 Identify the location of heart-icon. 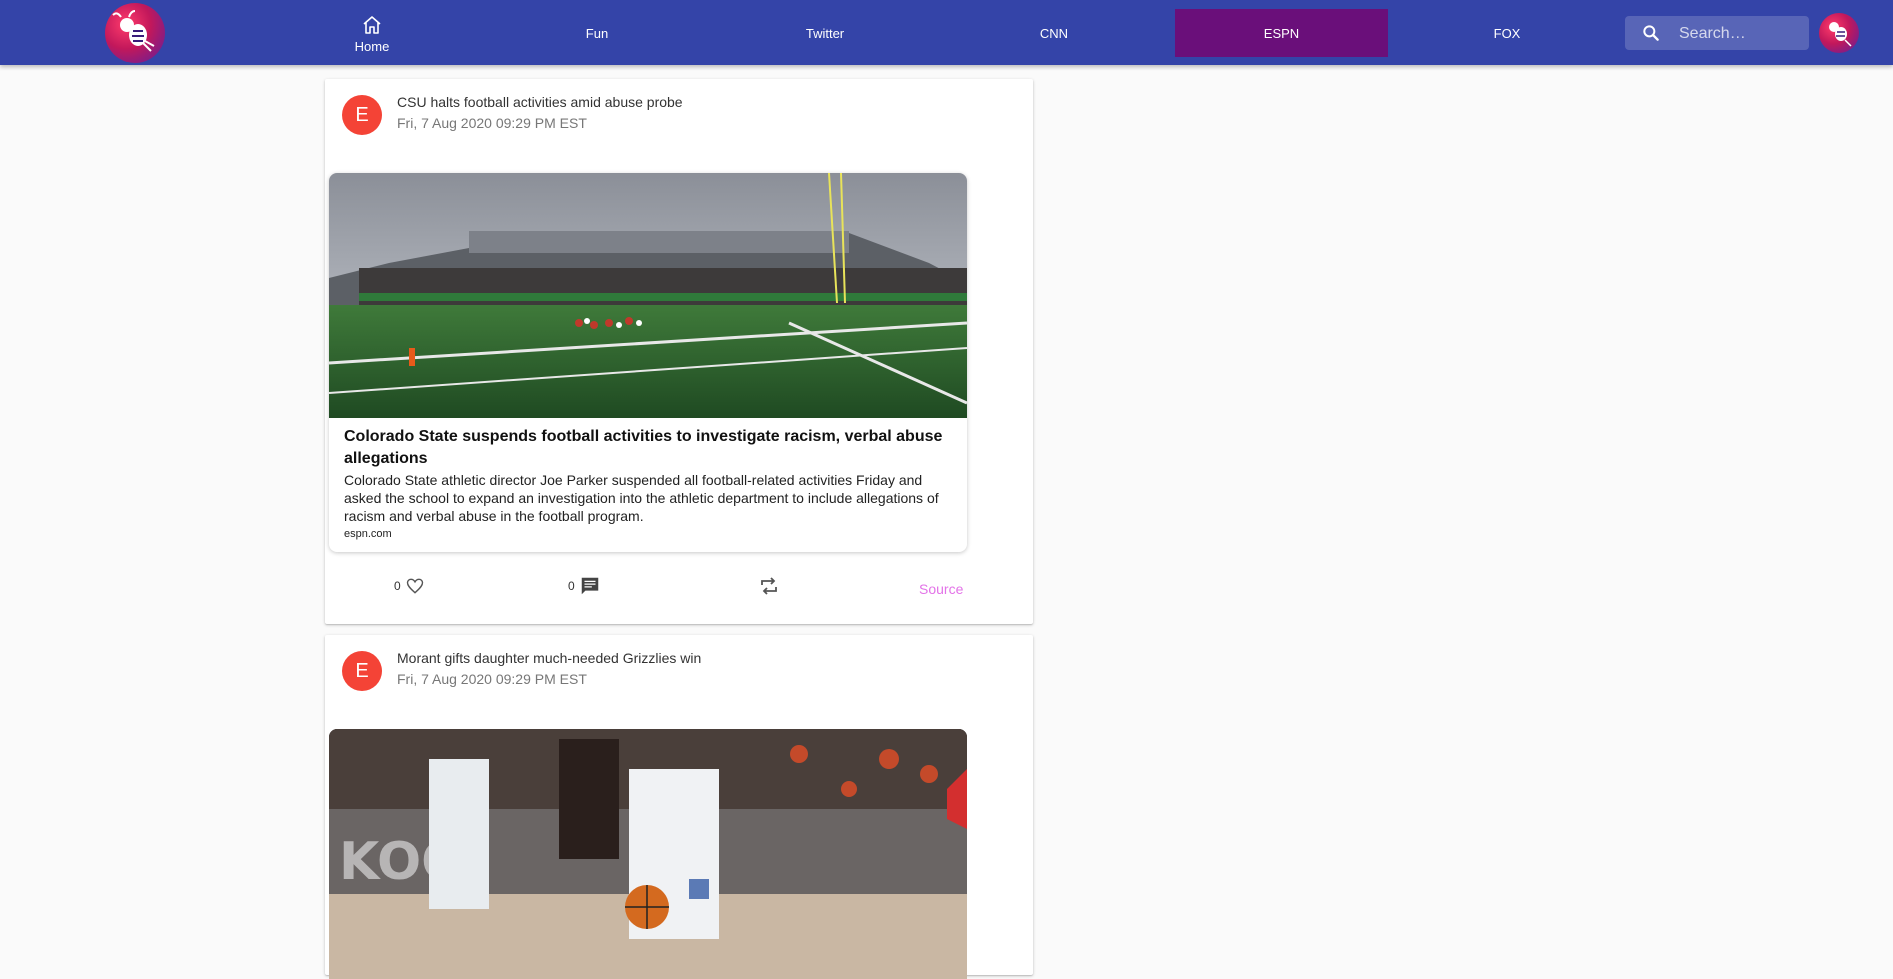
(414, 586).